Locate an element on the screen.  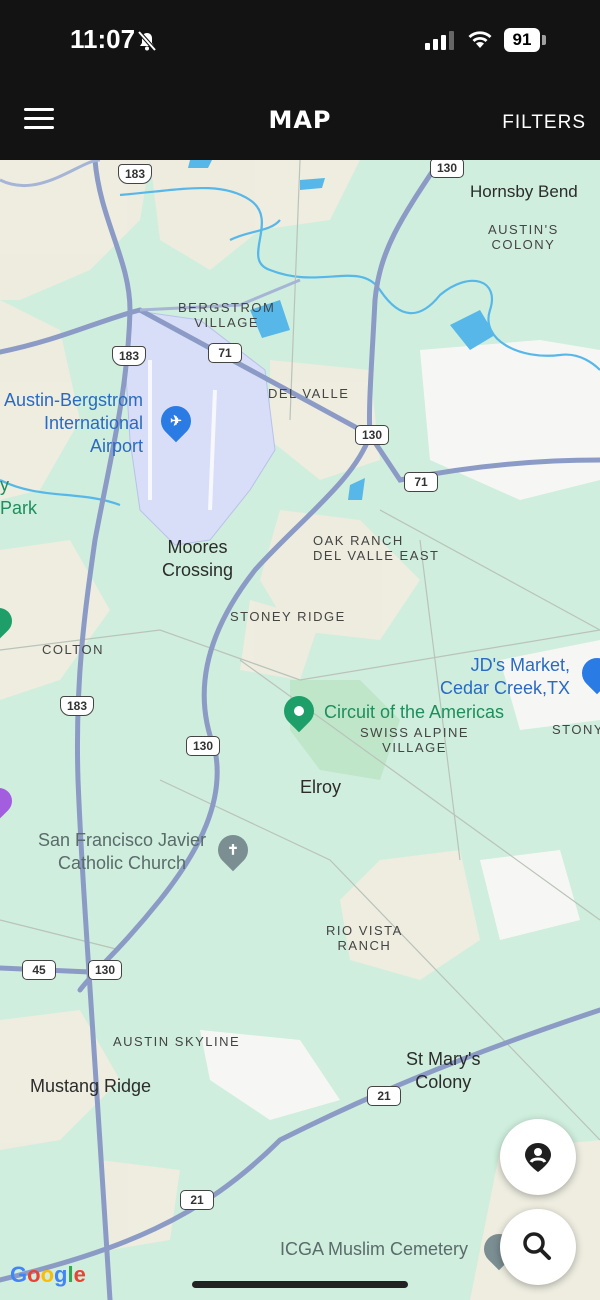
poi-label-icga-cemetery: ICGA Muslim Cemetery is located at coordinates (374, 1249).